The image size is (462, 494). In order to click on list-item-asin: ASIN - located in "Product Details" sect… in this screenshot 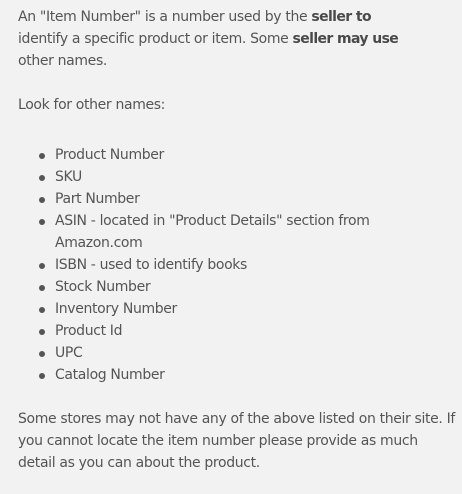, I will do `click(248, 232)`.